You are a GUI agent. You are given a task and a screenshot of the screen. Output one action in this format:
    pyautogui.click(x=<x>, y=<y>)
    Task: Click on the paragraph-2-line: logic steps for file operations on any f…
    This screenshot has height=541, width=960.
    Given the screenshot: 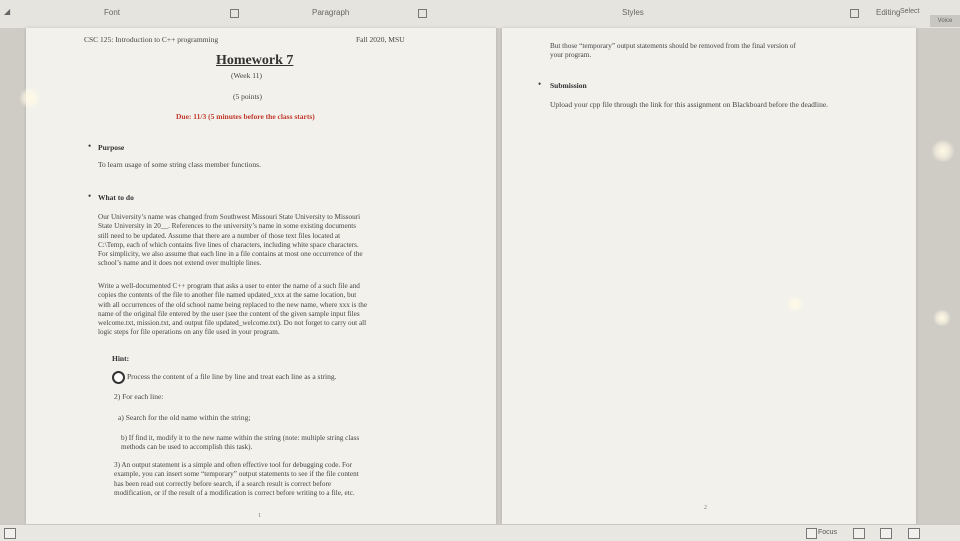 What is the action you would take?
    pyautogui.click(x=189, y=332)
    